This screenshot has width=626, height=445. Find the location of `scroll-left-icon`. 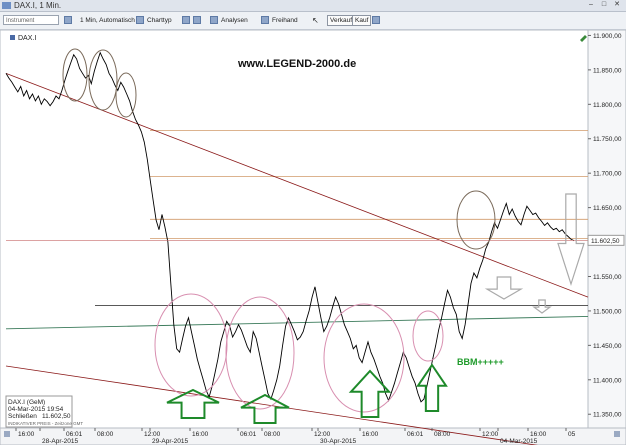

scroll-left-icon is located at coordinates (7, 434).